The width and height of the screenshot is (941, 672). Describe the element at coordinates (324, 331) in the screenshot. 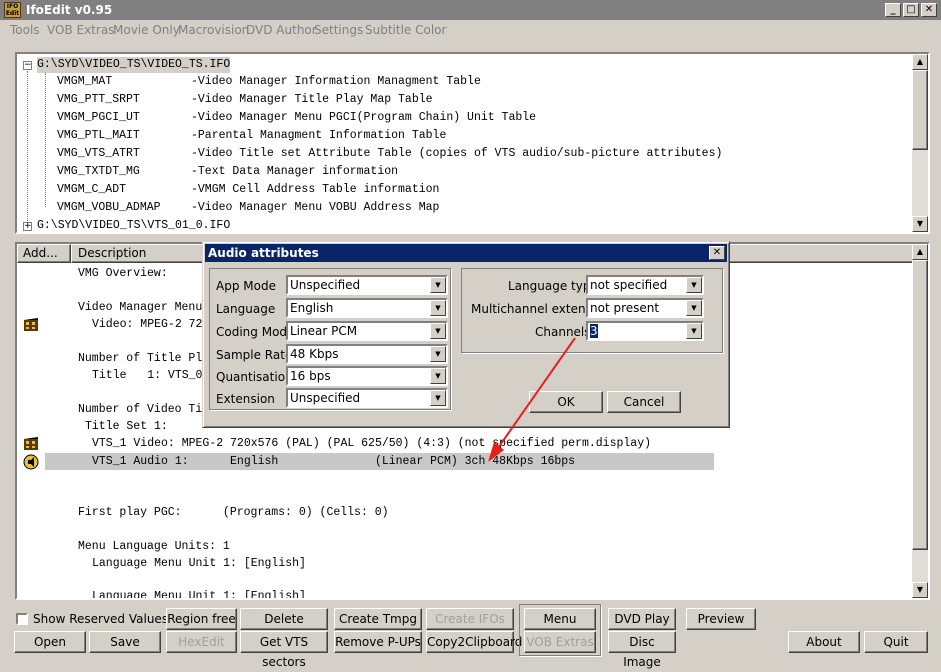

I see `coding-mode-value: Linear PCM` at that location.